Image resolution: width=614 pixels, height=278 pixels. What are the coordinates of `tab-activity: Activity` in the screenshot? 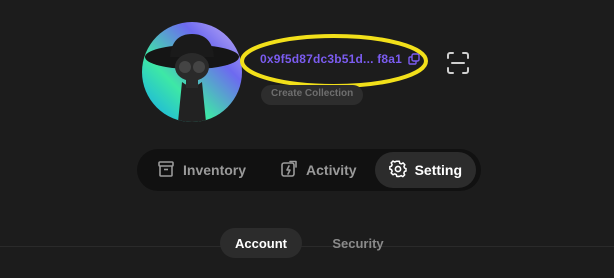 It's located at (318, 170).